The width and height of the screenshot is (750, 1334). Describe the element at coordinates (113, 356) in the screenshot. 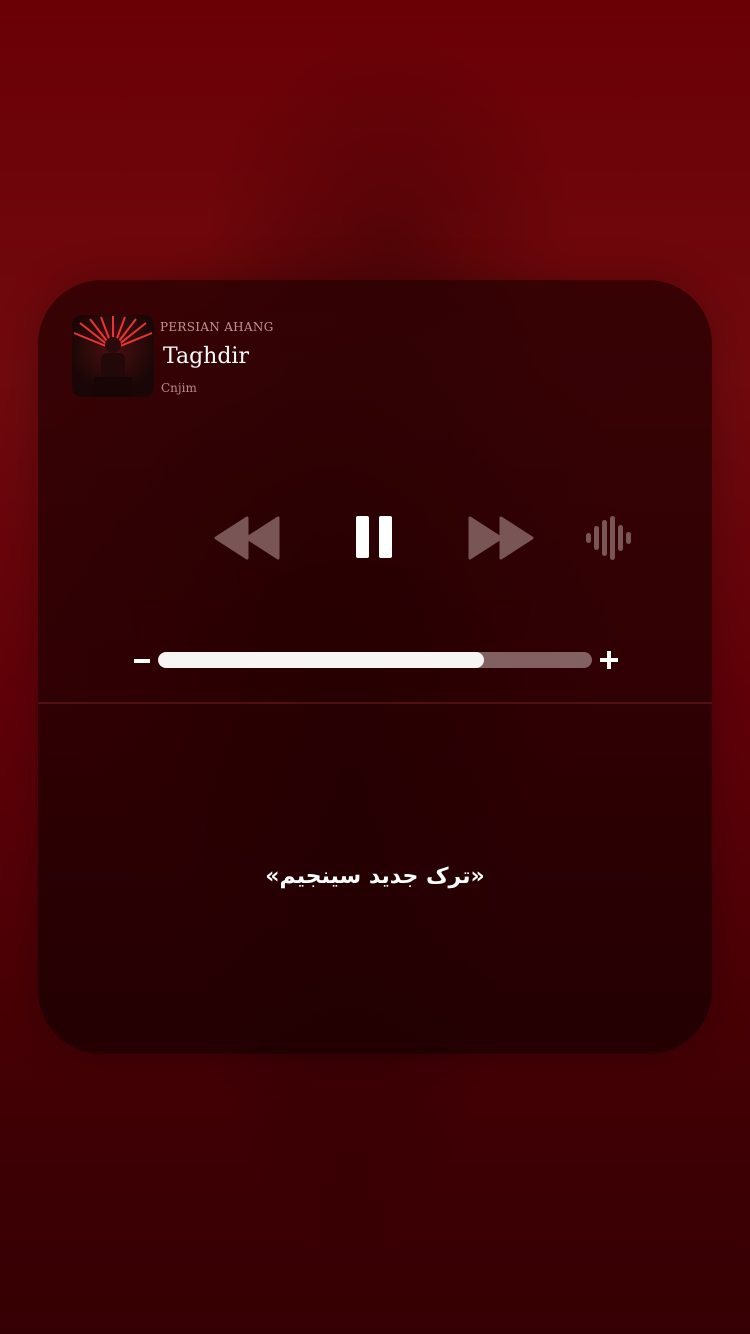

I see `album-artwork` at that location.